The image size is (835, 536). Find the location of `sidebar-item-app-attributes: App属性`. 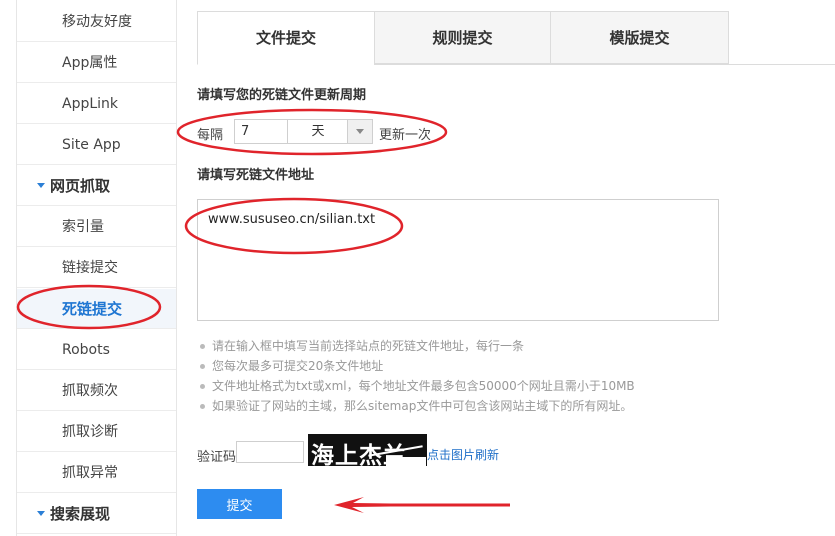

sidebar-item-app-attributes: App属性 is located at coordinates (96, 63).